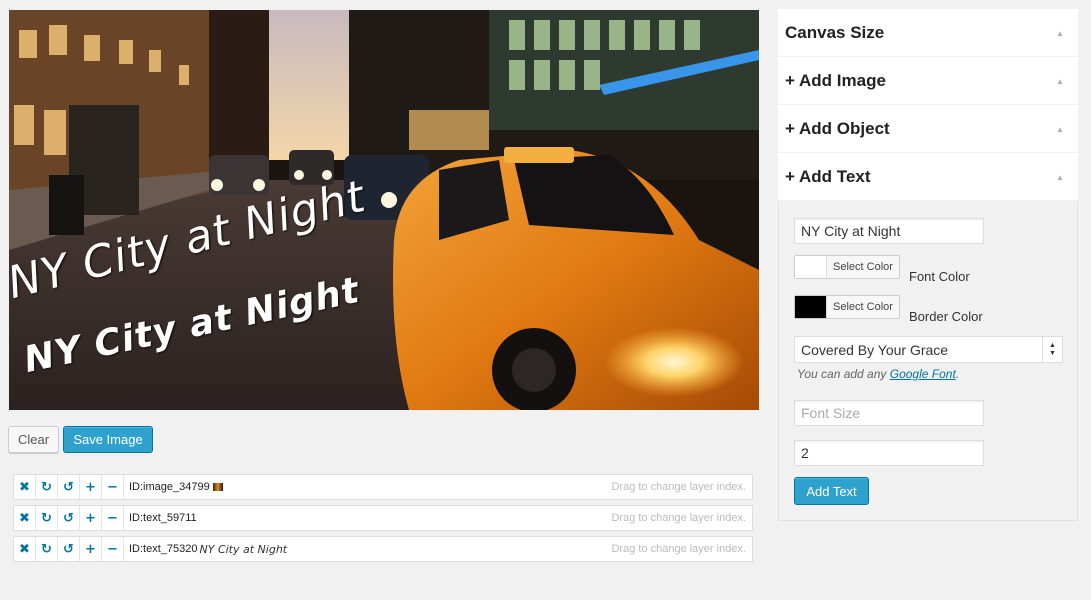 Image resolution: width=1091 pixels, height=600 pixels. Describe the element at coordinates (1052, 349) in the screenshot. I see `select-arrows-icon: ▲ ▼` at that location.